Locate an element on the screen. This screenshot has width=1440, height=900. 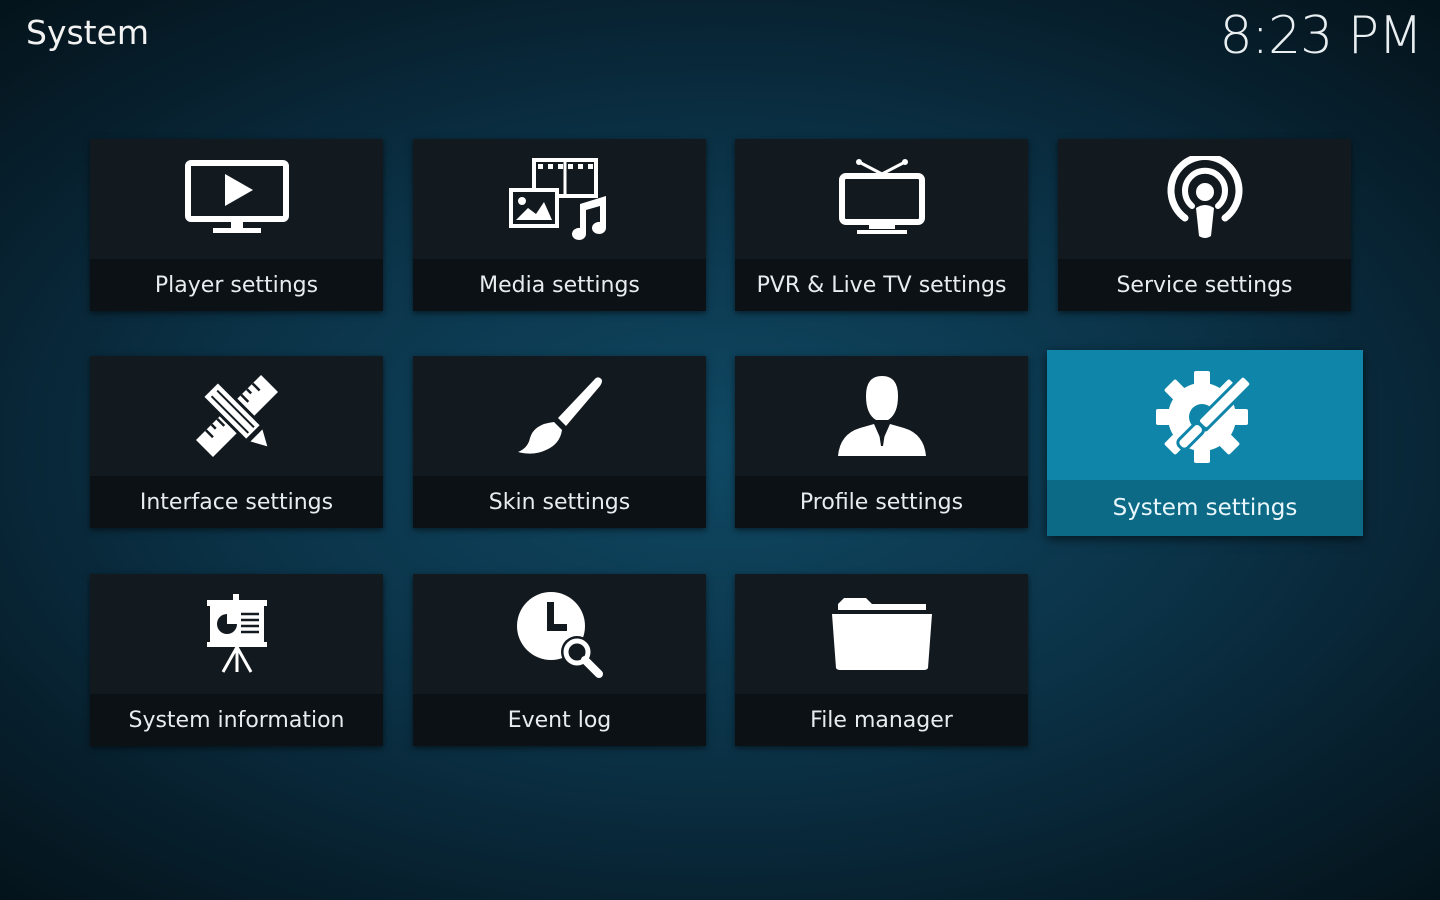
tile-label: PVR & Live TV settings is located at coordinates (881, 285).